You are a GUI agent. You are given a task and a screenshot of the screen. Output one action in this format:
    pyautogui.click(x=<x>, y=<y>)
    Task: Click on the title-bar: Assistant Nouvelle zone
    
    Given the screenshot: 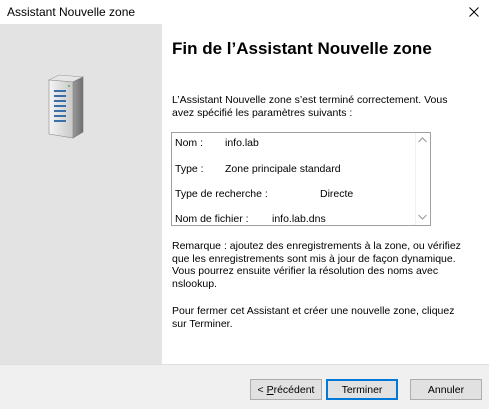 What is the action you would take?
    pyautogui.click(x=244, y=12)
    